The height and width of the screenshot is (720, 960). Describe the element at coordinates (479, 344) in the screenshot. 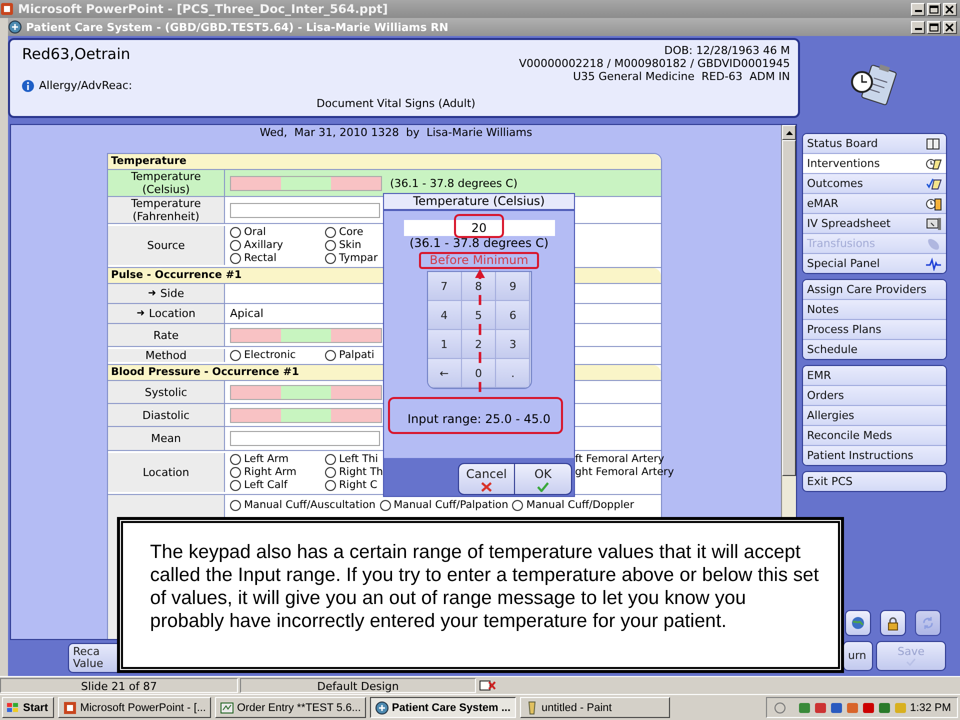

I see `keypad-key: 2` at that location.